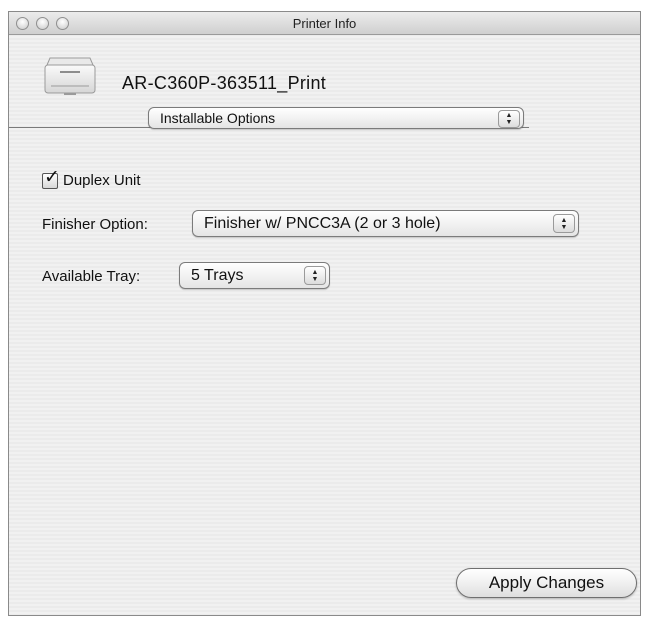 The width and height of the screenshot is (653, 628). I want to click on available-tray-label: Available Tray:, so click(91, 276).